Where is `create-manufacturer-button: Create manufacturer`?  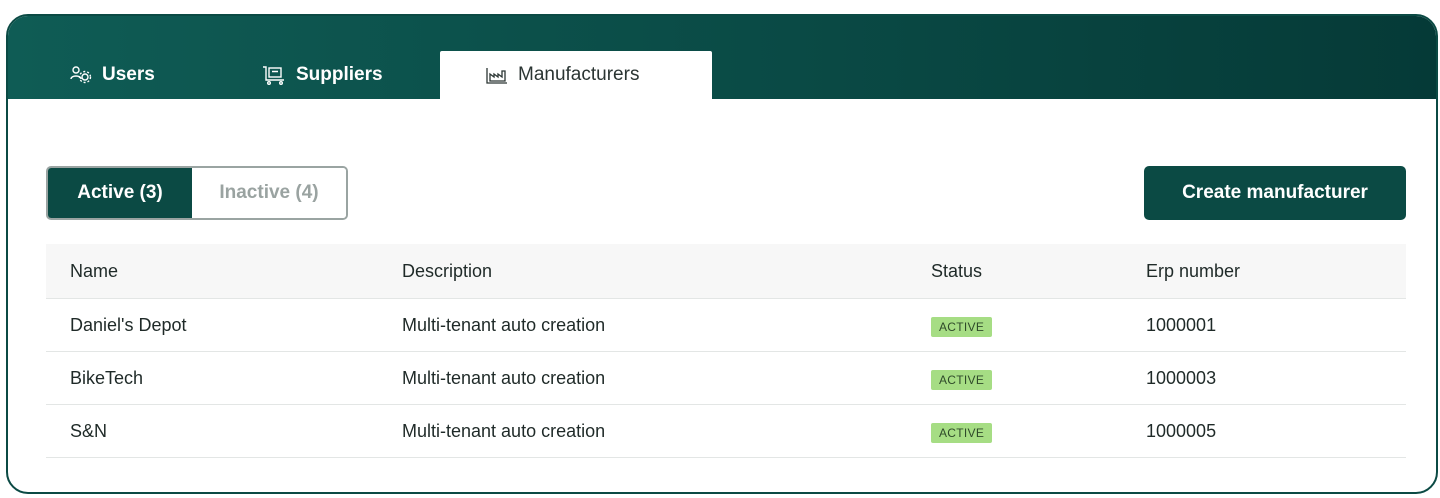 create-manufacturer-button: Create manufacturer is located at coordinates (1275, 193).